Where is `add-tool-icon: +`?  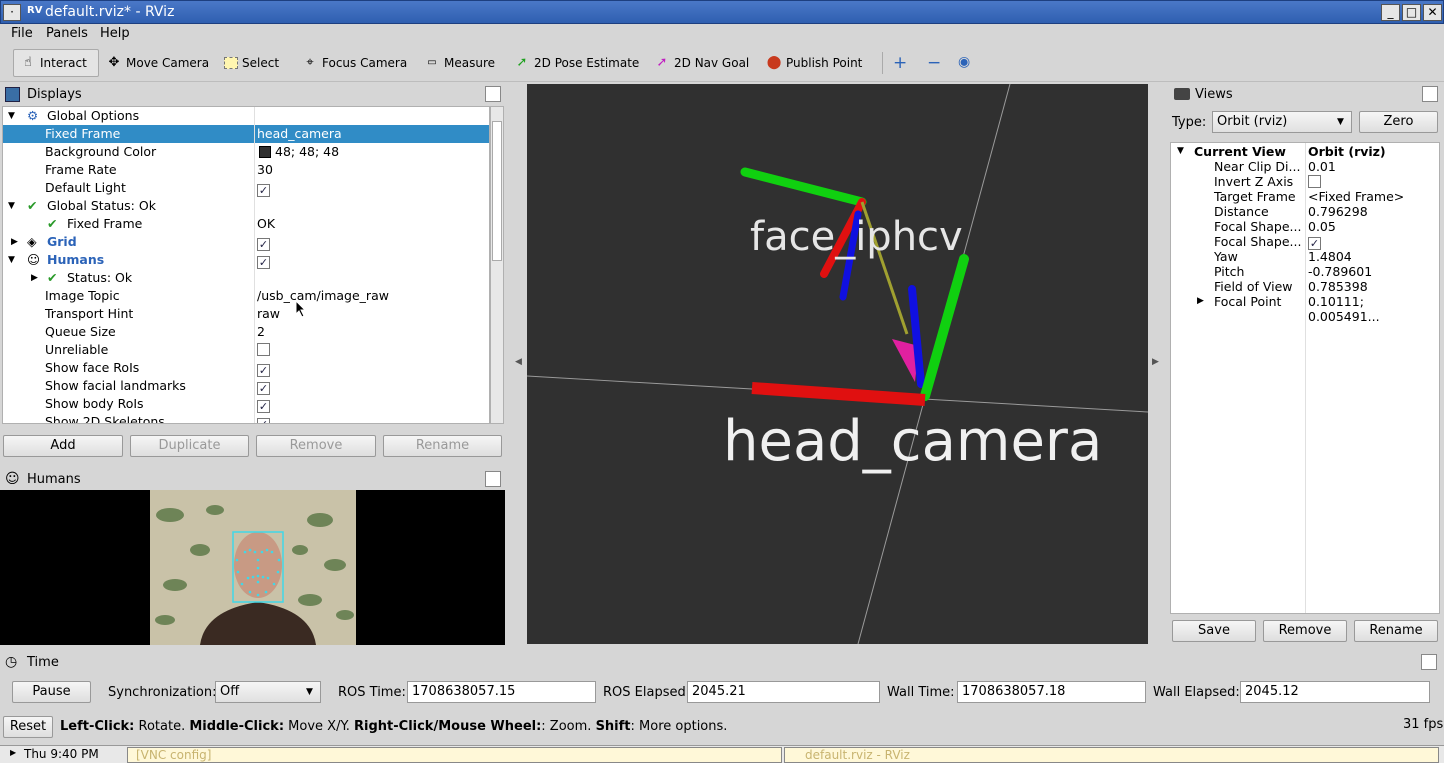
add-tool-icon: + is located at coordinates (900, 63).